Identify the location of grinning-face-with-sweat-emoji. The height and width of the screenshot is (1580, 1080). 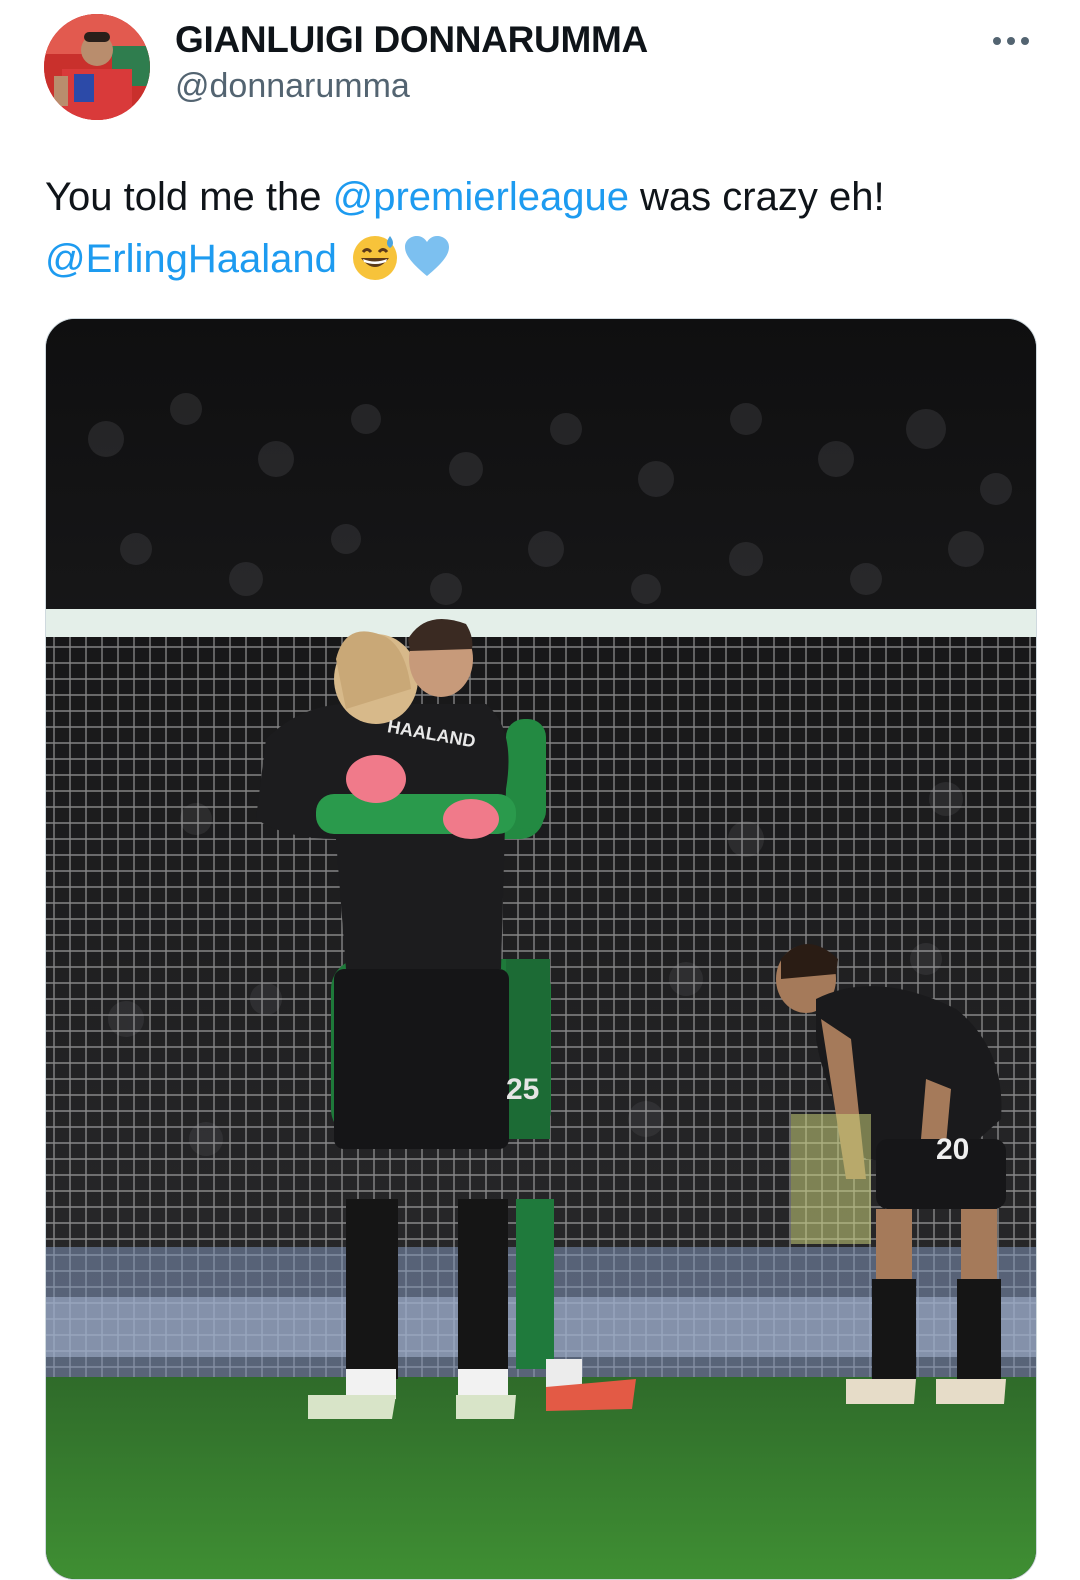
(375, 258).